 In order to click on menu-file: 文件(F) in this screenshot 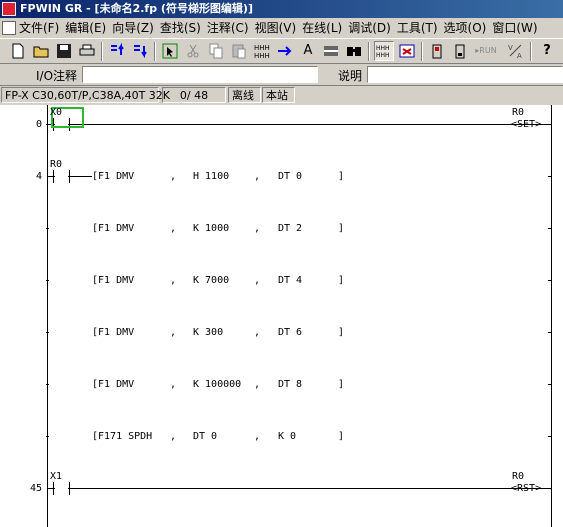, I will do `click(29, 28)`.